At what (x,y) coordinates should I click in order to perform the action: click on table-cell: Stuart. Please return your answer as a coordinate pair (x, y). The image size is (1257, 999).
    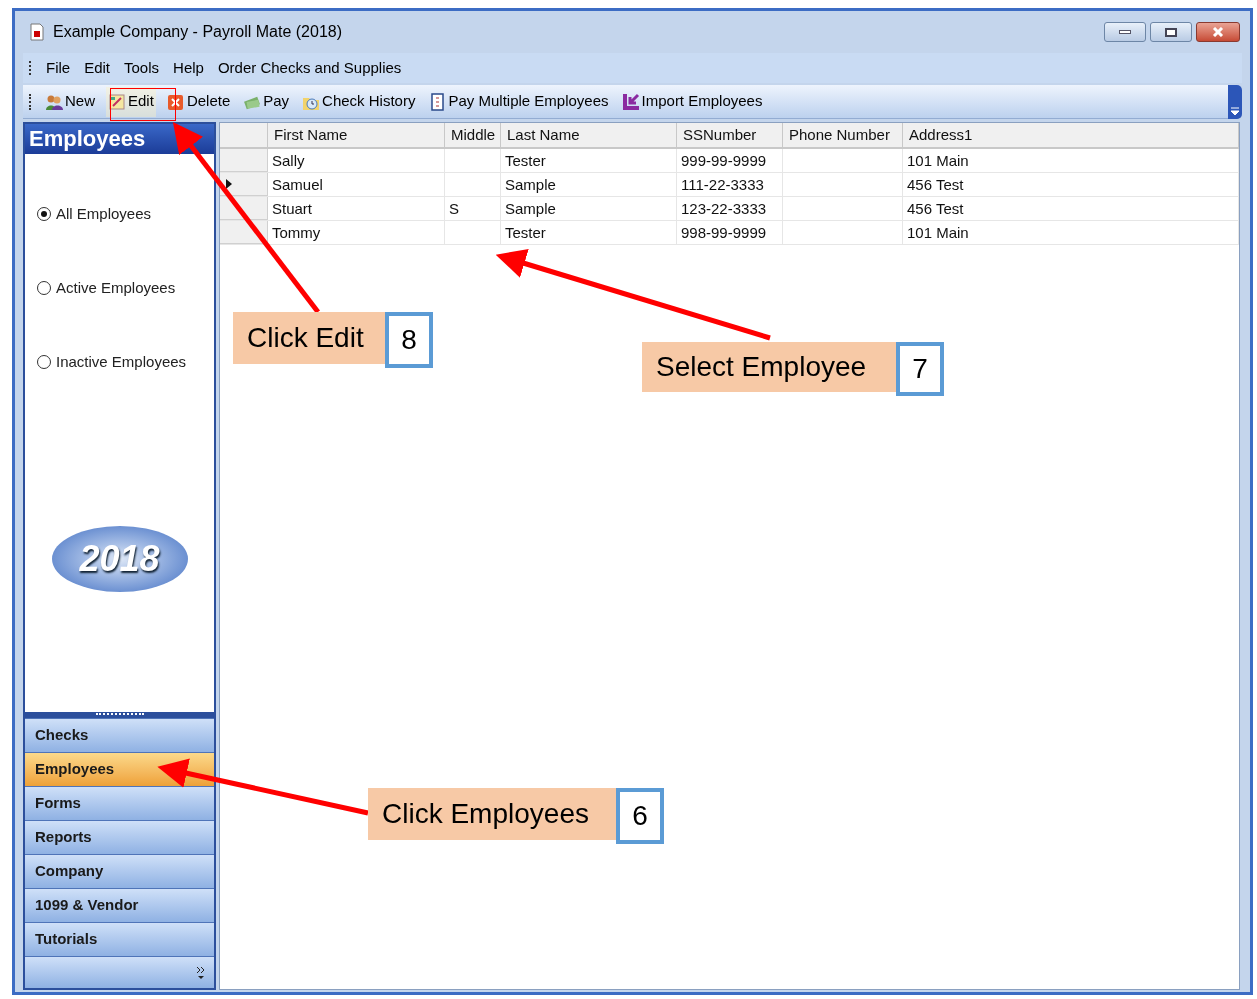
    Looking at the image, I should click on (356, 208).